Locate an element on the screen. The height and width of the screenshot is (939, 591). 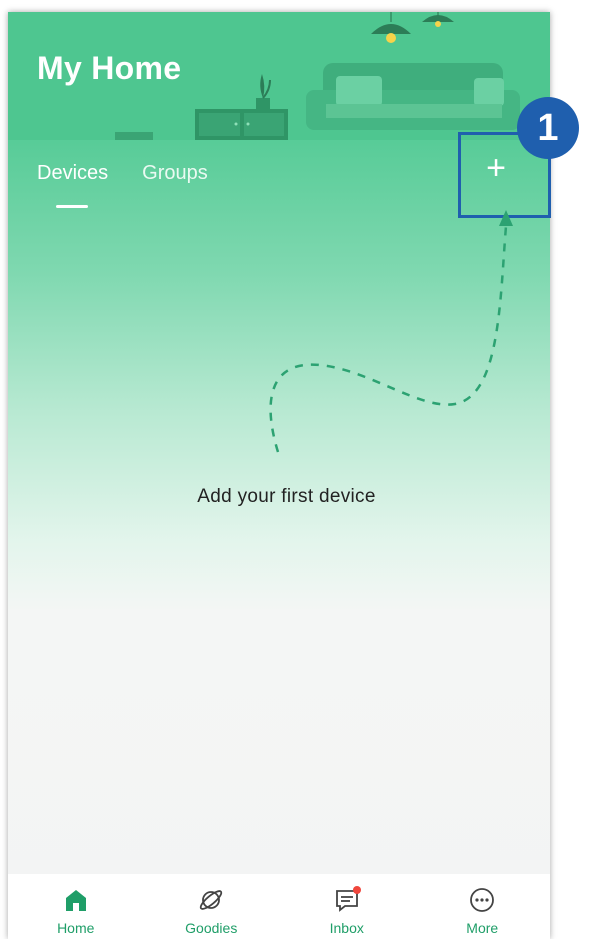
tabbar-item-inbox: Inbox is located at coordinates (347, 906).